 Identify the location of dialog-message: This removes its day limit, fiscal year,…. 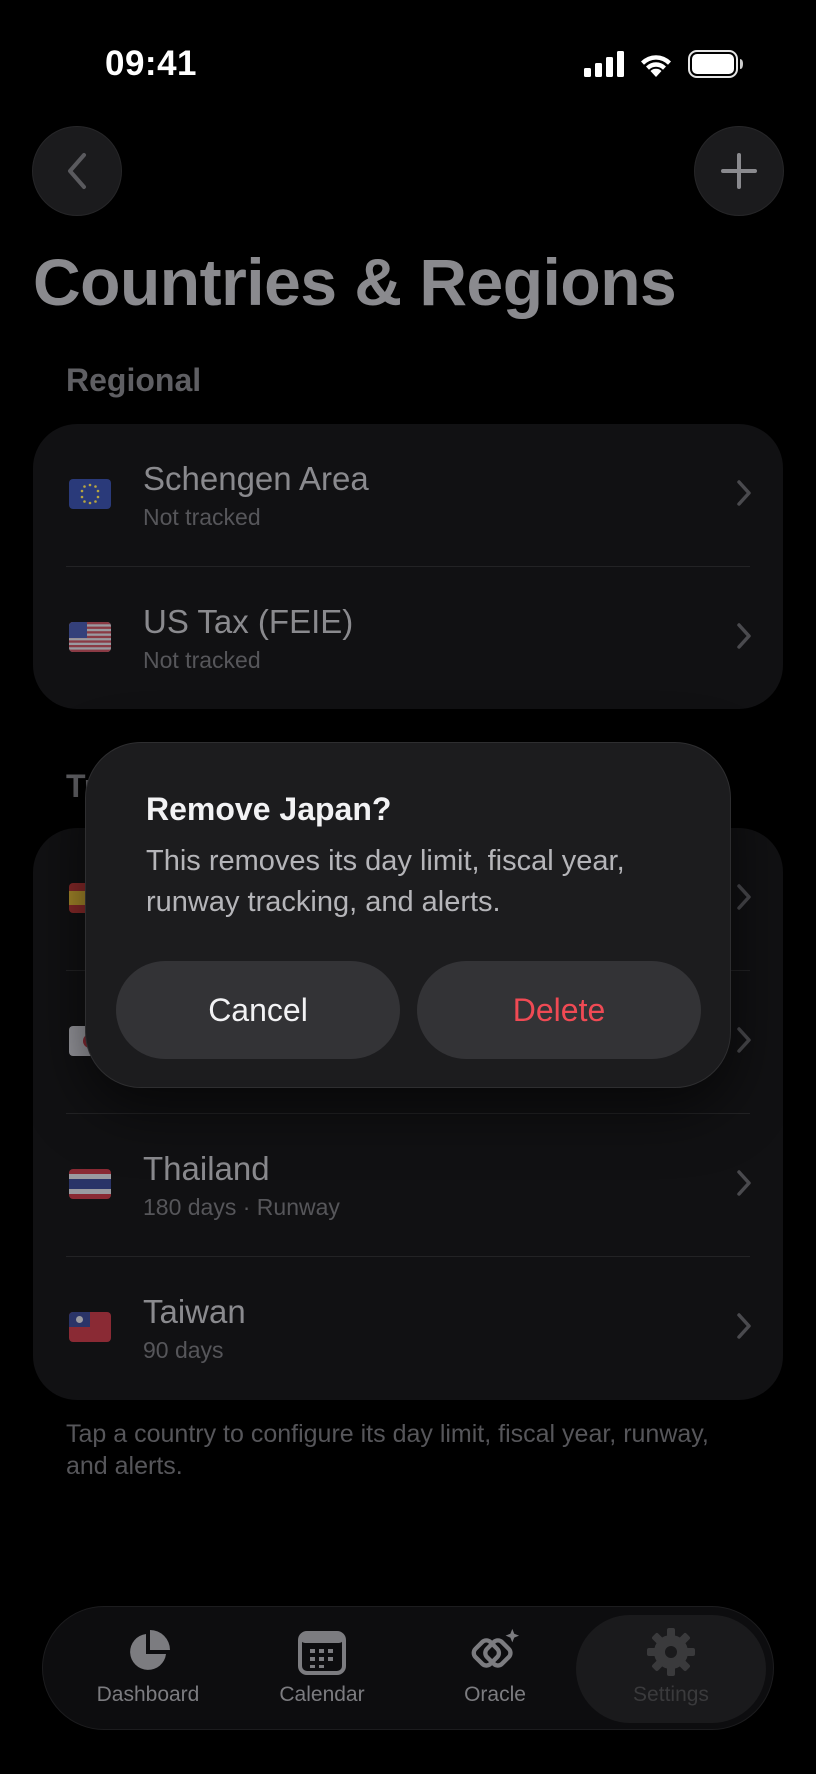
(385, 881).